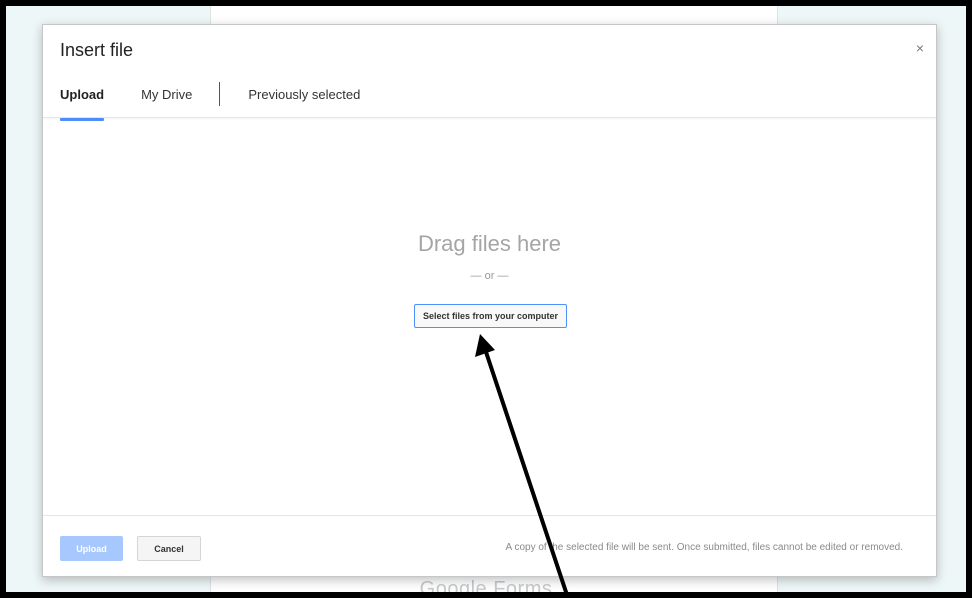 The height and width of the screenshot is (598, 972). Describe the element at coordinates (489, 243) in the screenshot. I see `drag-files-heading: Drag files here` at that location.